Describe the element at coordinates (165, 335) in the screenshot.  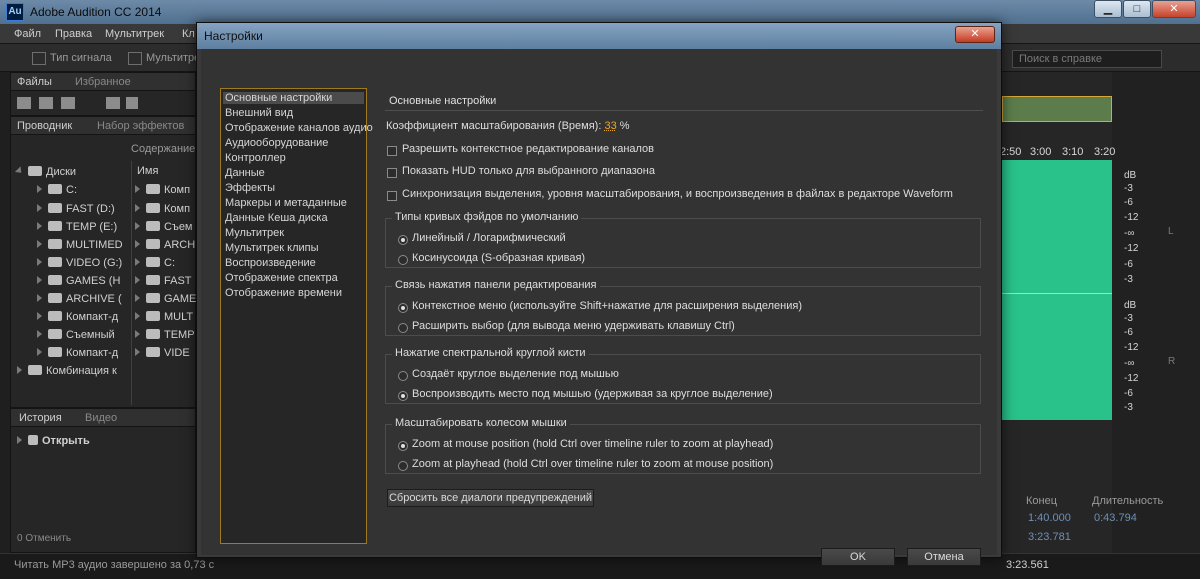
I see `list-item: TEMP` at that location.